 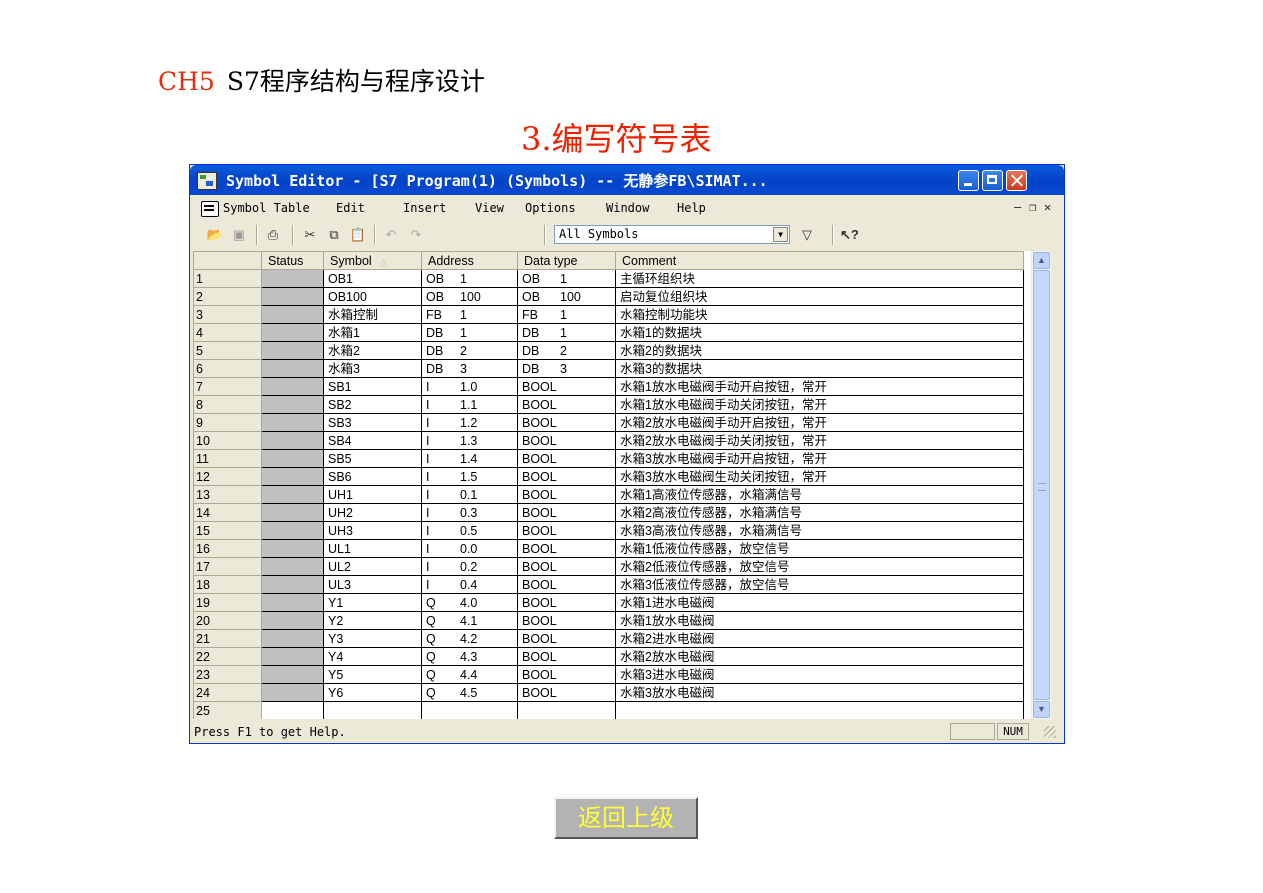 What do you see at coordinates (819, 476) in the screenshot?
I see `comment-cell: 水箱3放水电磁阀生动关闭按钮，常开` at bounding box center [819, 476].